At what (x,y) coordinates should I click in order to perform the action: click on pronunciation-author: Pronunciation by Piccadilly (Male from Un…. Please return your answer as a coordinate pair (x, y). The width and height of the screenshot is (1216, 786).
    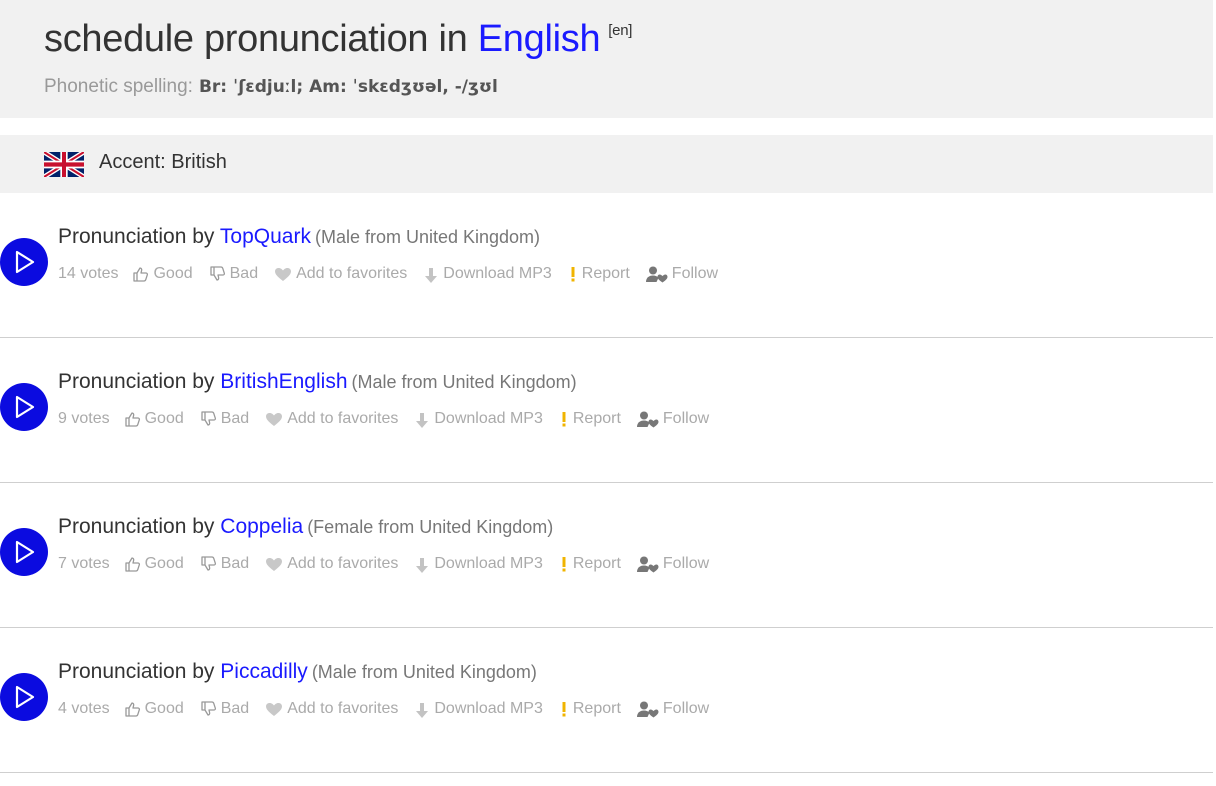
    Looking at the image, I should click on (297, 672).